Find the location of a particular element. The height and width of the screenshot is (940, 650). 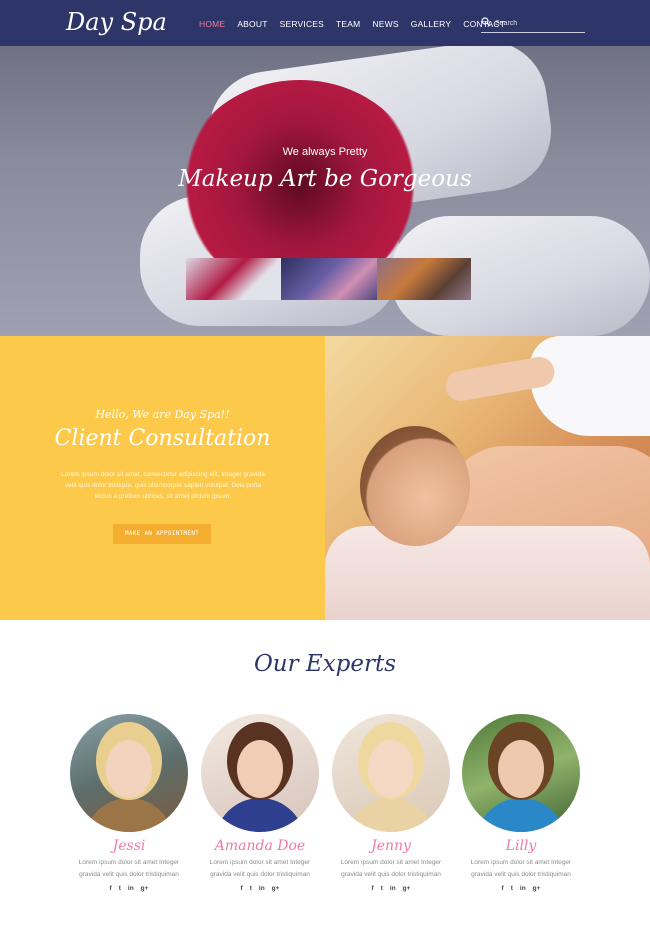

hero-title: Makeup Art be Gorgeous is located at coordinates (325, 179).